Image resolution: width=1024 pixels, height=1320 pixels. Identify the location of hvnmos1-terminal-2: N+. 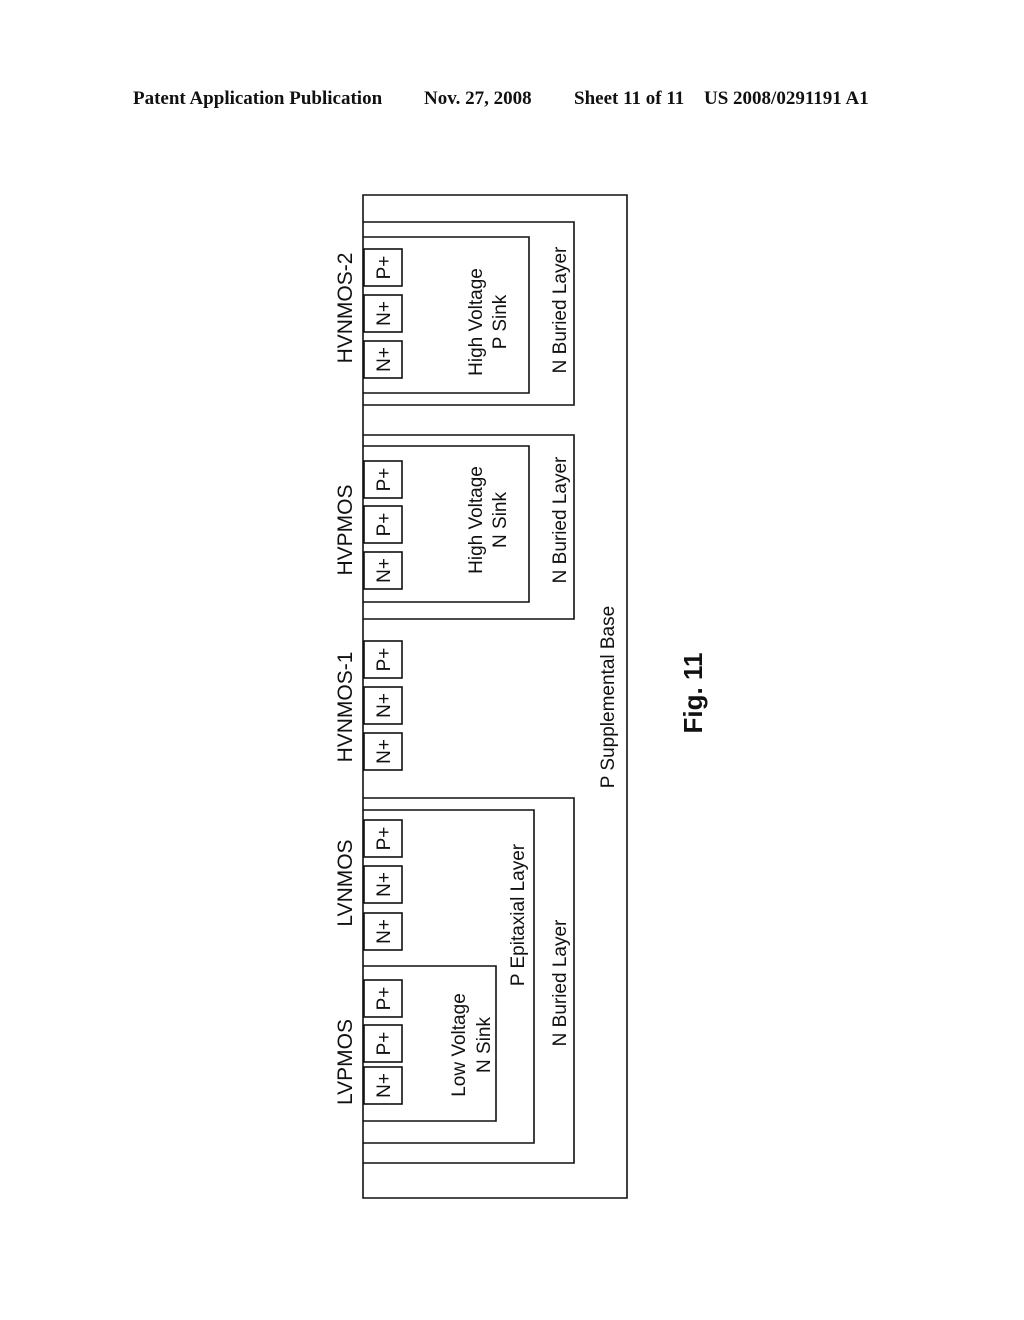
(383, 705).